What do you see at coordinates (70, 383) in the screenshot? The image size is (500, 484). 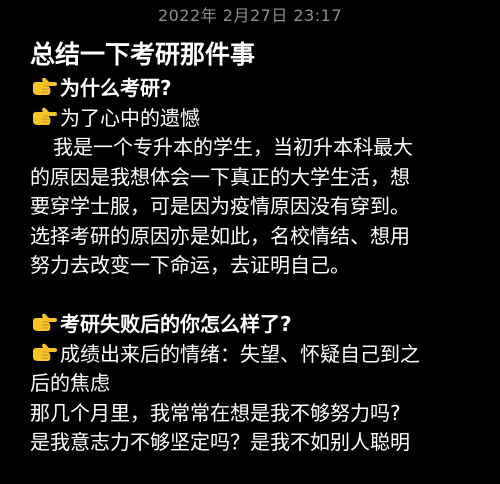 I see `paragraph-line: 后的焦虑` at bounding box center [70, 383].